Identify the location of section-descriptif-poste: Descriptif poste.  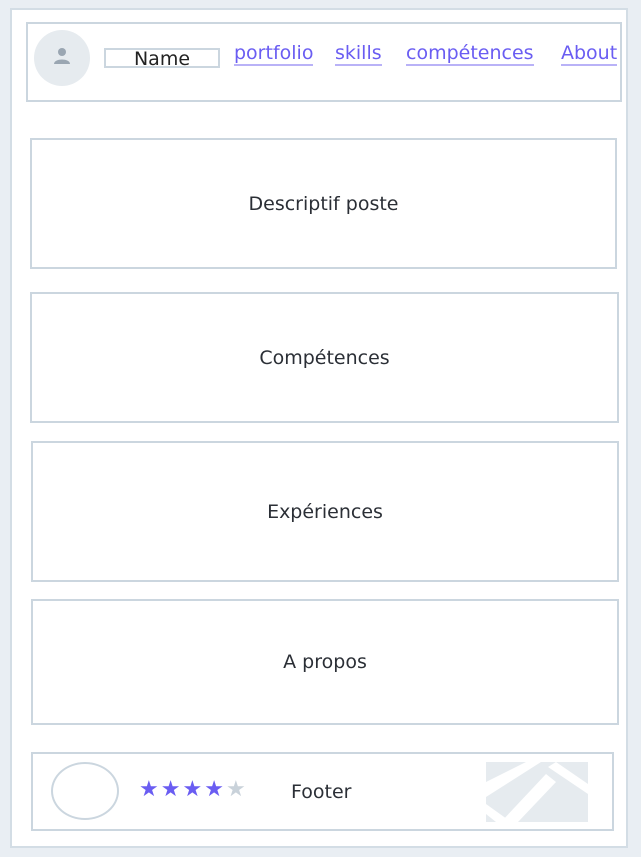
(323, 203).